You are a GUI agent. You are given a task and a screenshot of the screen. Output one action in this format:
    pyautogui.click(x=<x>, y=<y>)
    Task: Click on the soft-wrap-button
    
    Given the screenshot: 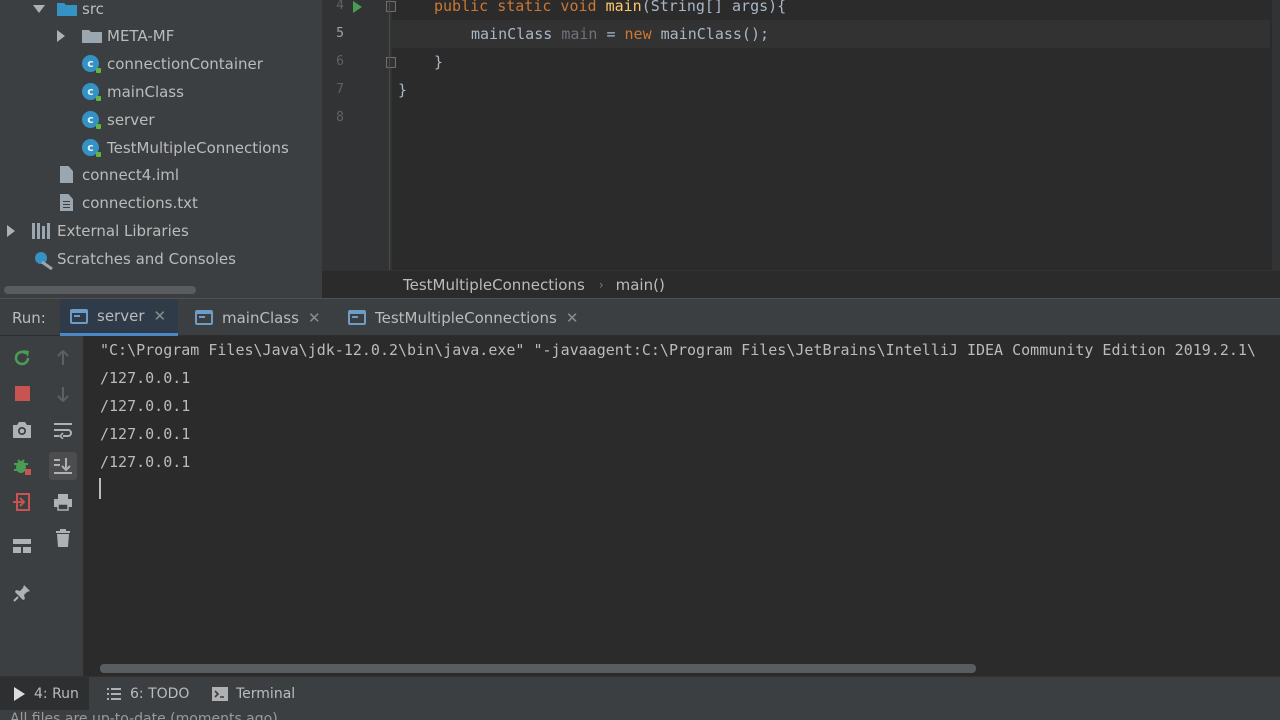 What is the action you would take?
    pyautogui.click(x=63, y=430)
    